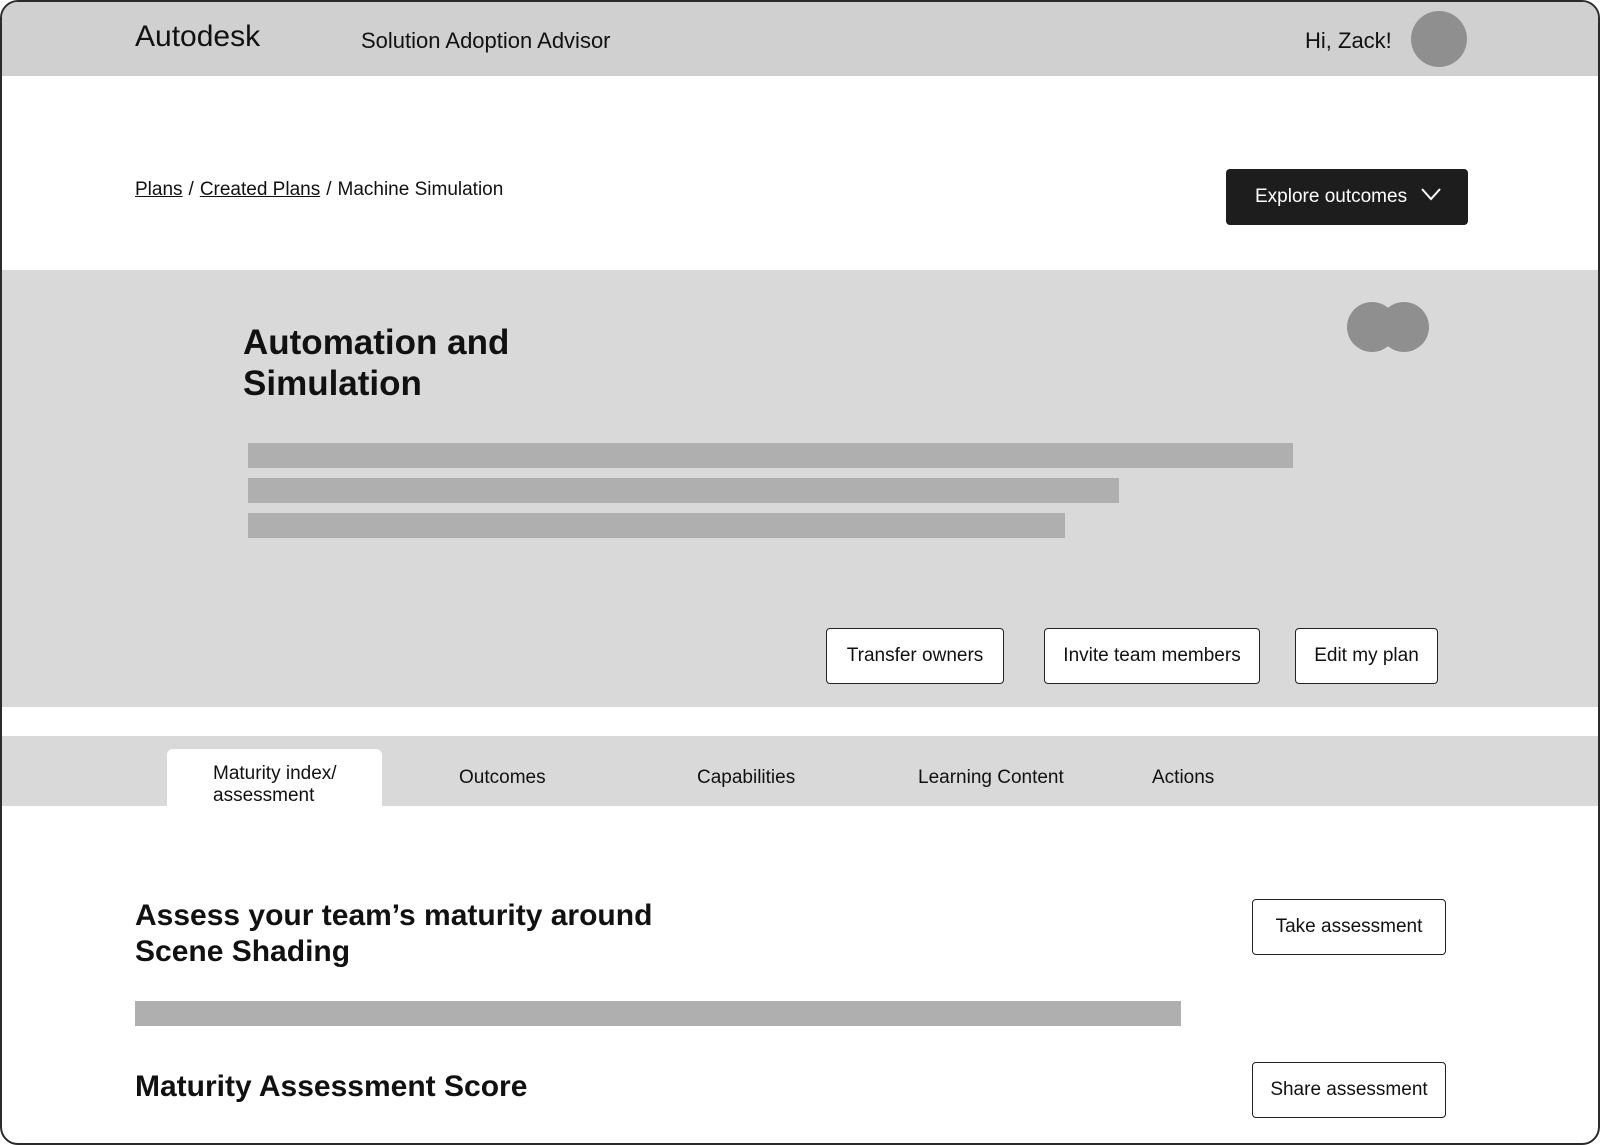 The width and height of the screenshot is (1600, 1145). Describe the element at coordinates (915, 656) in the screenshot. I see `transfer-owners-button: Transfer owners` at that location.